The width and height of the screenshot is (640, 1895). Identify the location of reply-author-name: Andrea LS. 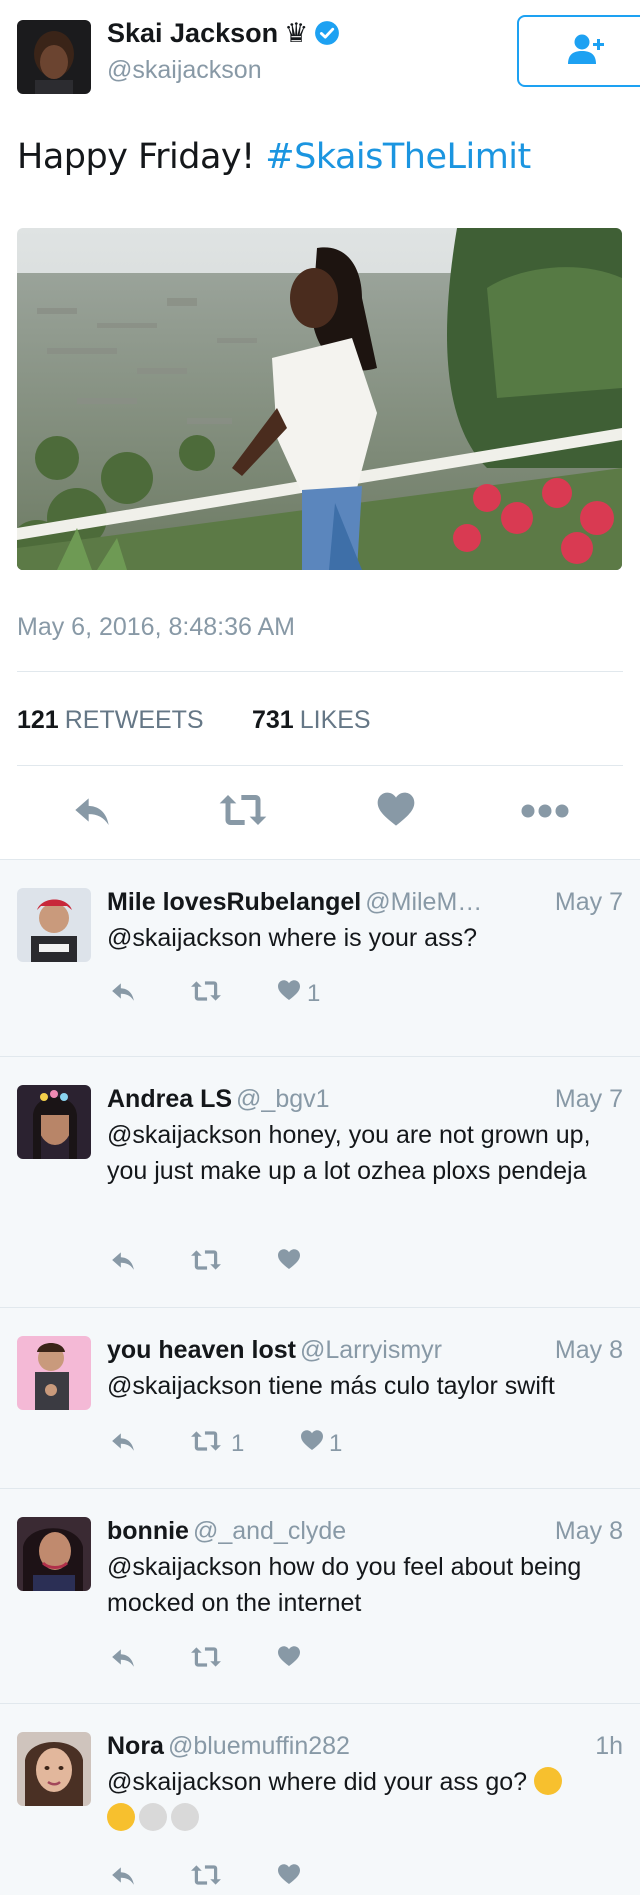
(169, 1099).